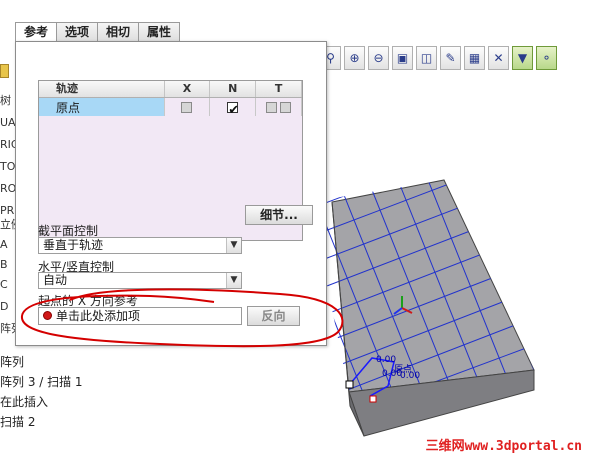 The height and width of the screenshot is (462, 600). What do you see at coordinates (450, 58) in the screenshot?
I see `saved-views-icon: ✎` at bounding box center [450, 58].